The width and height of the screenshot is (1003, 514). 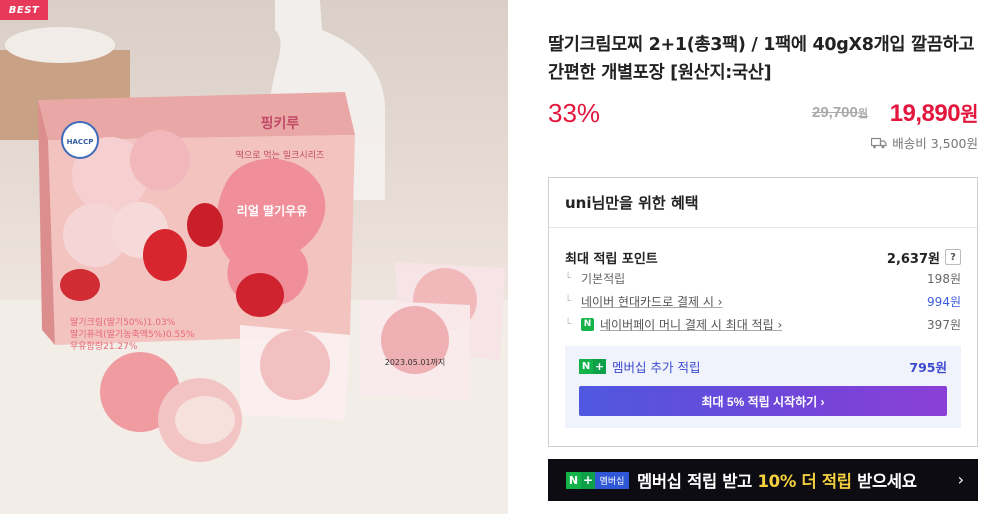 What do you see at coordinates (104, 346) in the screenshot?
I see `ingredient-line-3: 우유함량21.27%` at bounding box center [104, 346].